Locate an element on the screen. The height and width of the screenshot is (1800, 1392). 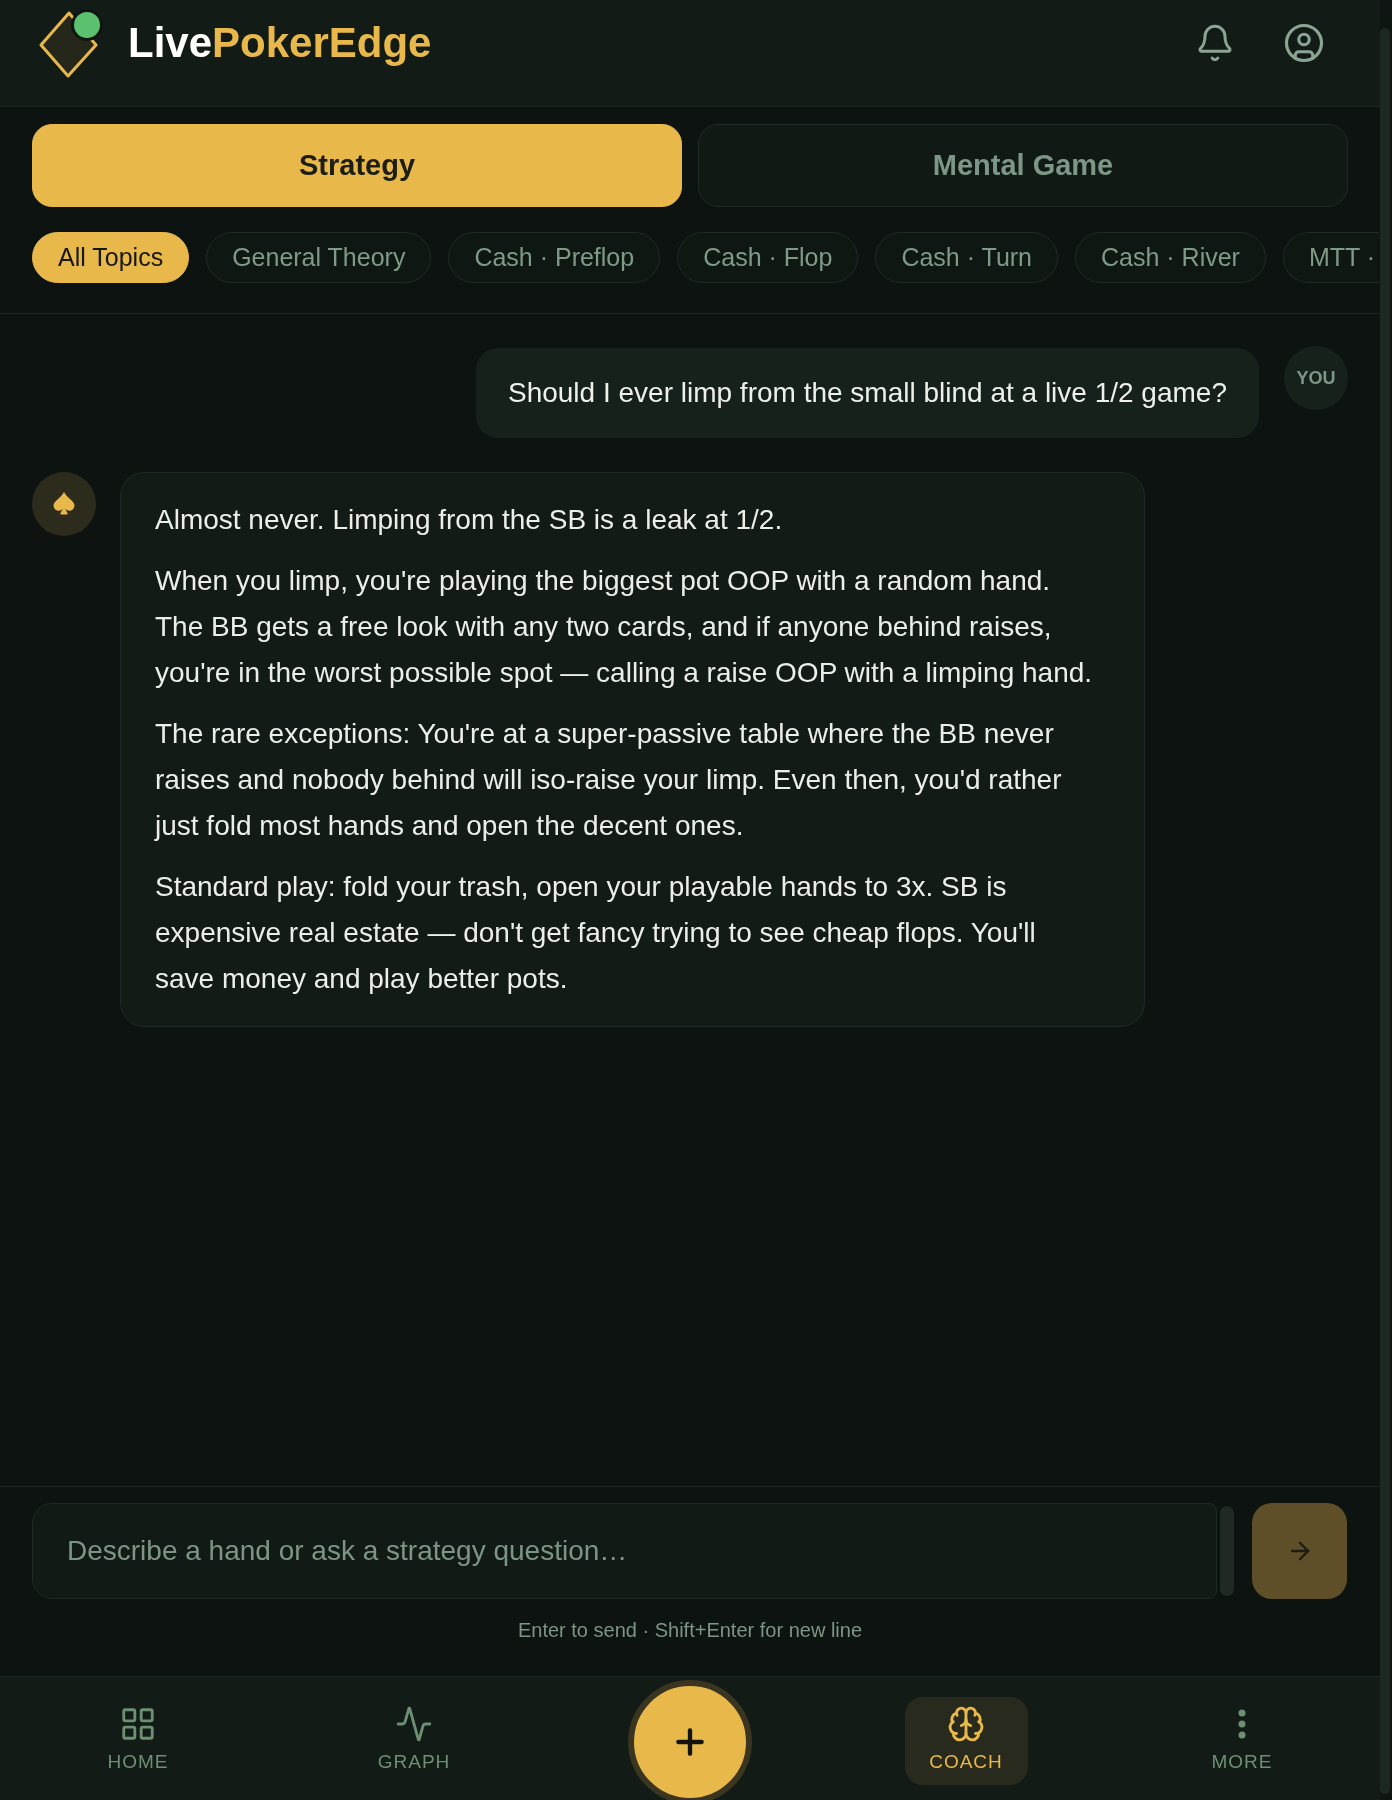
nav-tab: COACH is located at coordinates (966, 1741).